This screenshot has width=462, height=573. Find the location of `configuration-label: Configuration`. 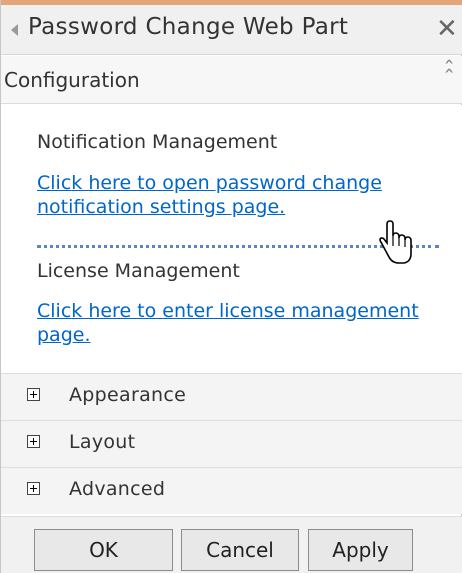

configuration-label: Configuration is located at coordinates (72, 80).